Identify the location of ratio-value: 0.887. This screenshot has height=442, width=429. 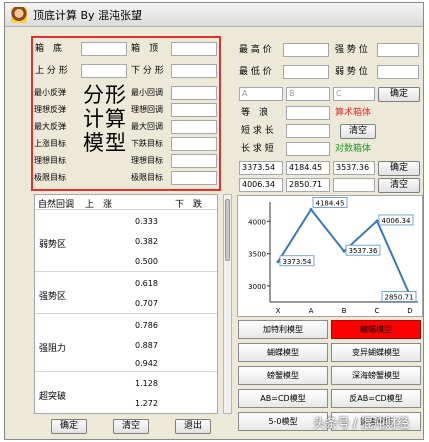
(146, 345).